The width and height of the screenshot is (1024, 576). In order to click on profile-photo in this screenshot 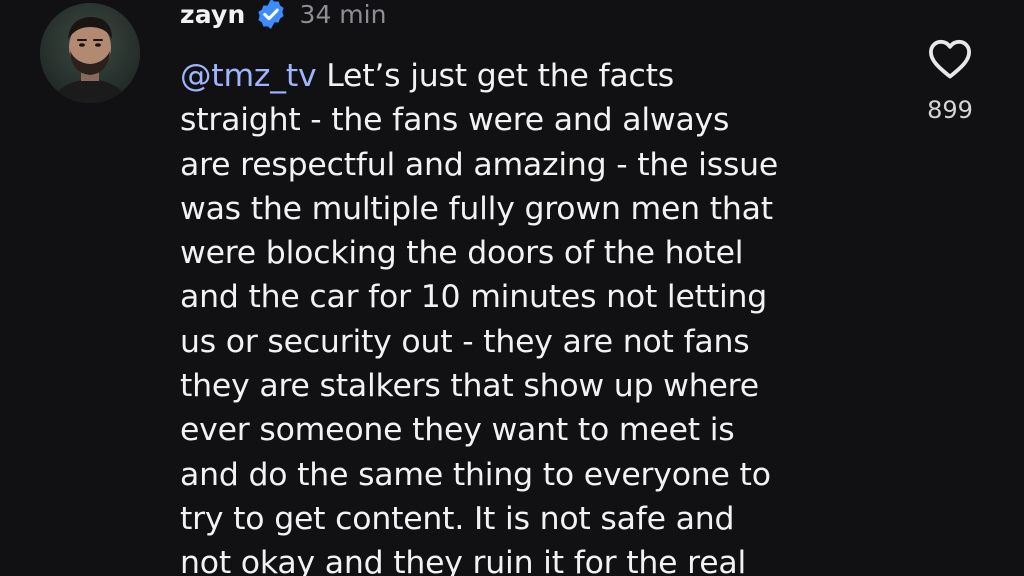, I will do `click(90, 53)`.